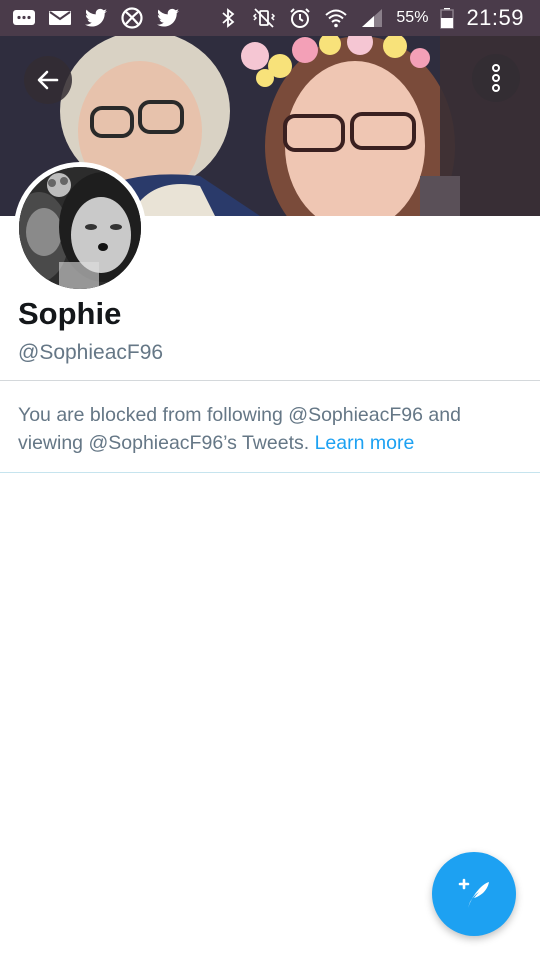  Describe the element at coordinates (447, 18) in the screenshot. I see `battery-icon` at that location.